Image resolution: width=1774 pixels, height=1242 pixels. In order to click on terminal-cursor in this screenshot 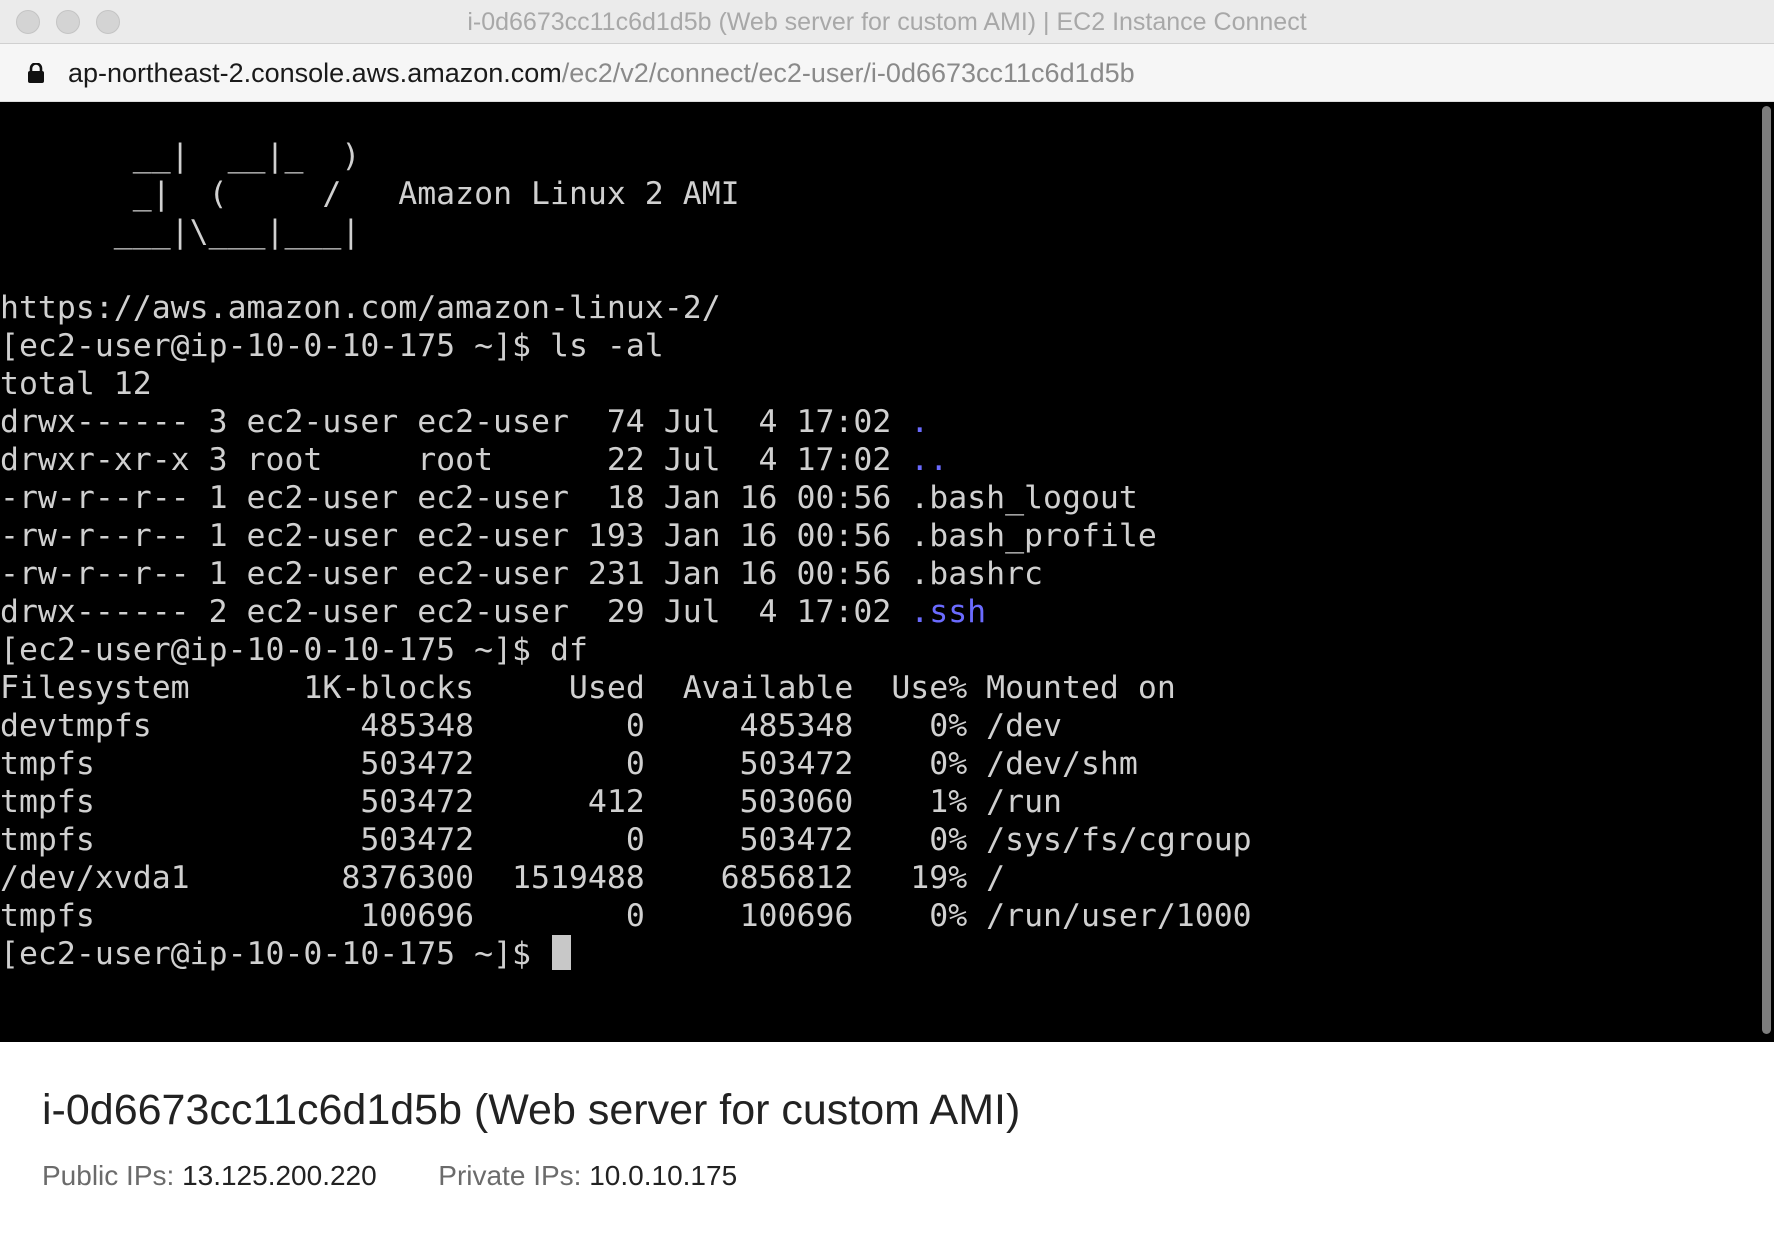, I will do `click(561, 952)`.